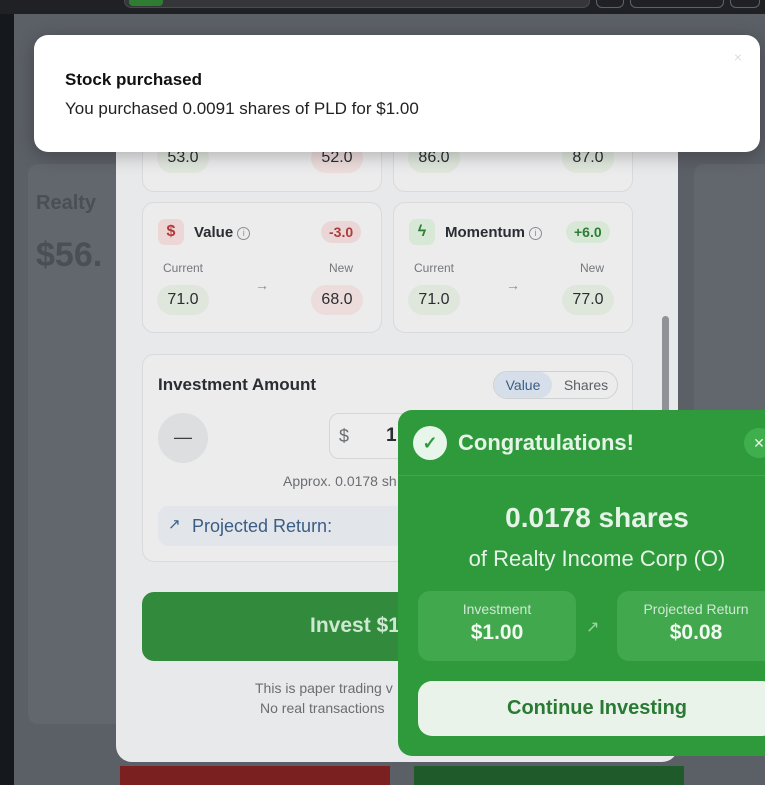 The image size is (765, 785). I want to click on disclaimer-line-1: This is paper trading v, so click(324, 688).